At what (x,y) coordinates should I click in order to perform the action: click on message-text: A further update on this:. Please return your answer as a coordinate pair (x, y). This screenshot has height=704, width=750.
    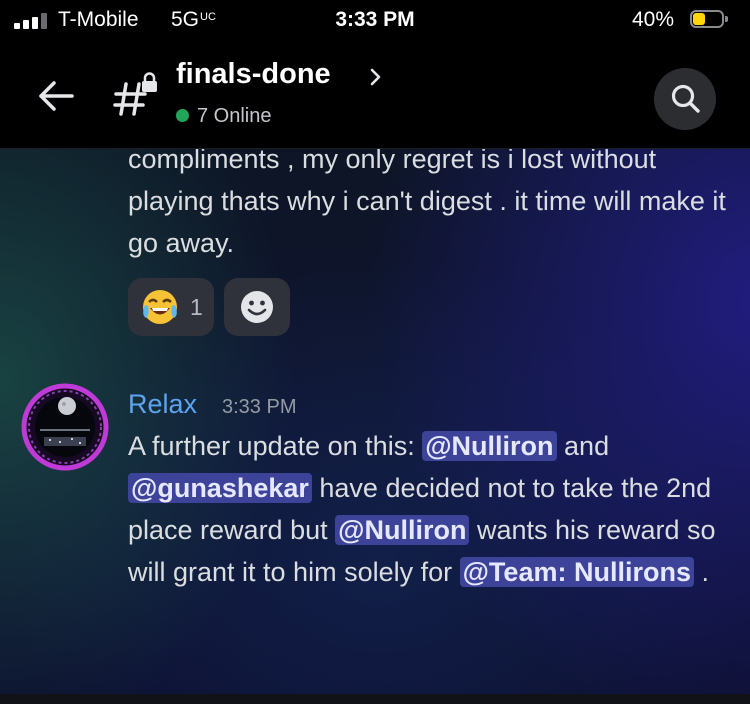
    Looking at the image, I should click on (275, 446).